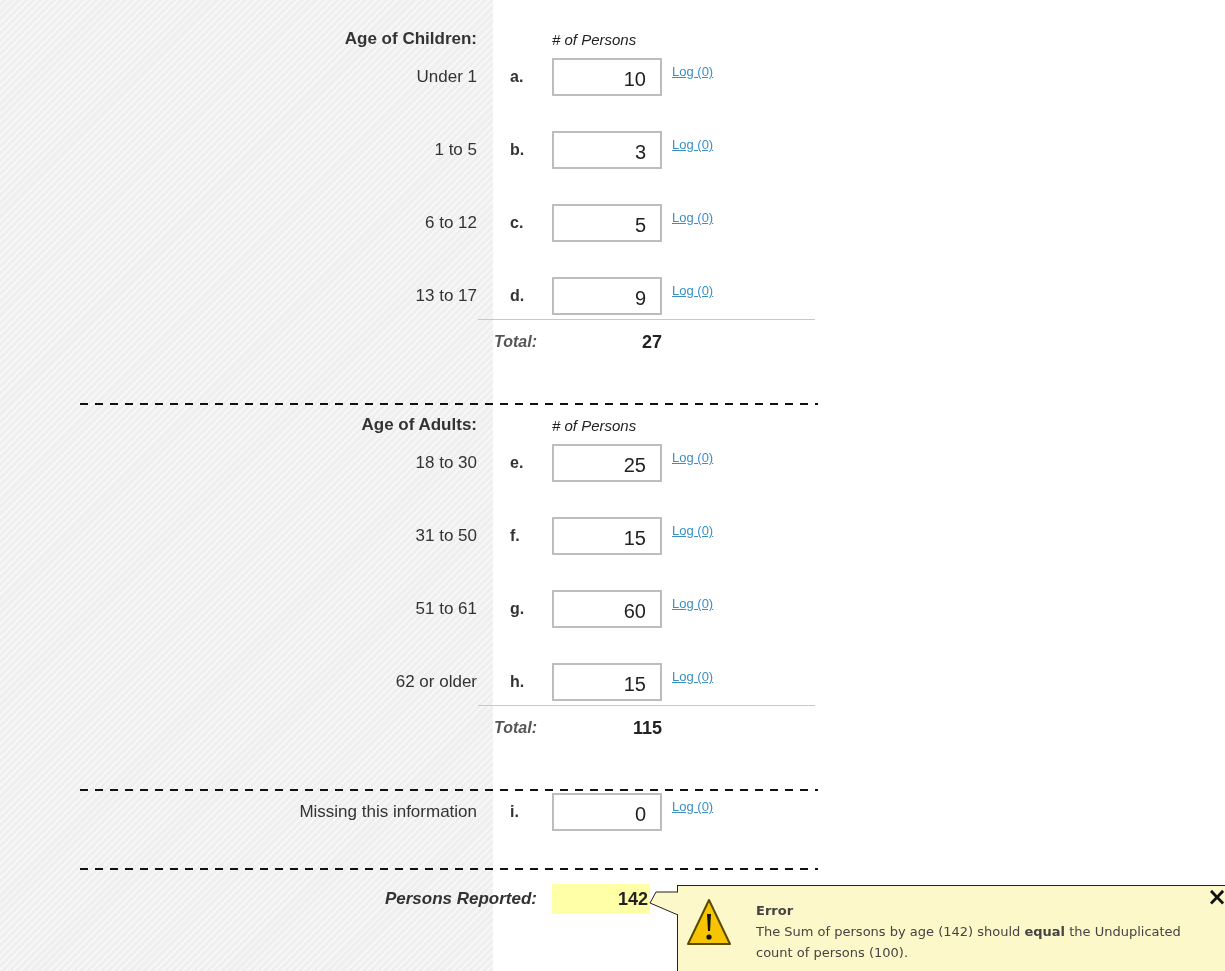  What do you see at coordinates (455, 150) in the screenshot?
I see `row-label: 1 to 5` at bounding box center [455, 150].